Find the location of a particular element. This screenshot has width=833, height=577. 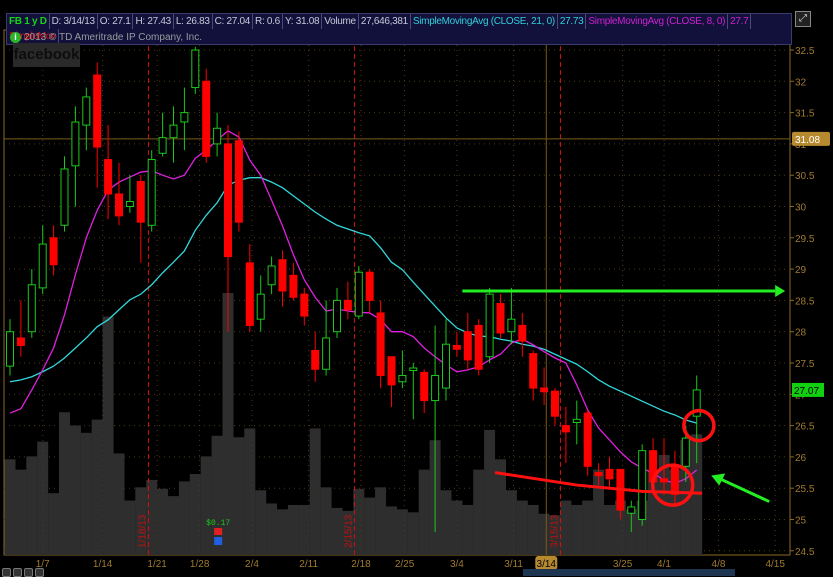

date-tick-label: 1/21 is located at coordinates (157, 564).